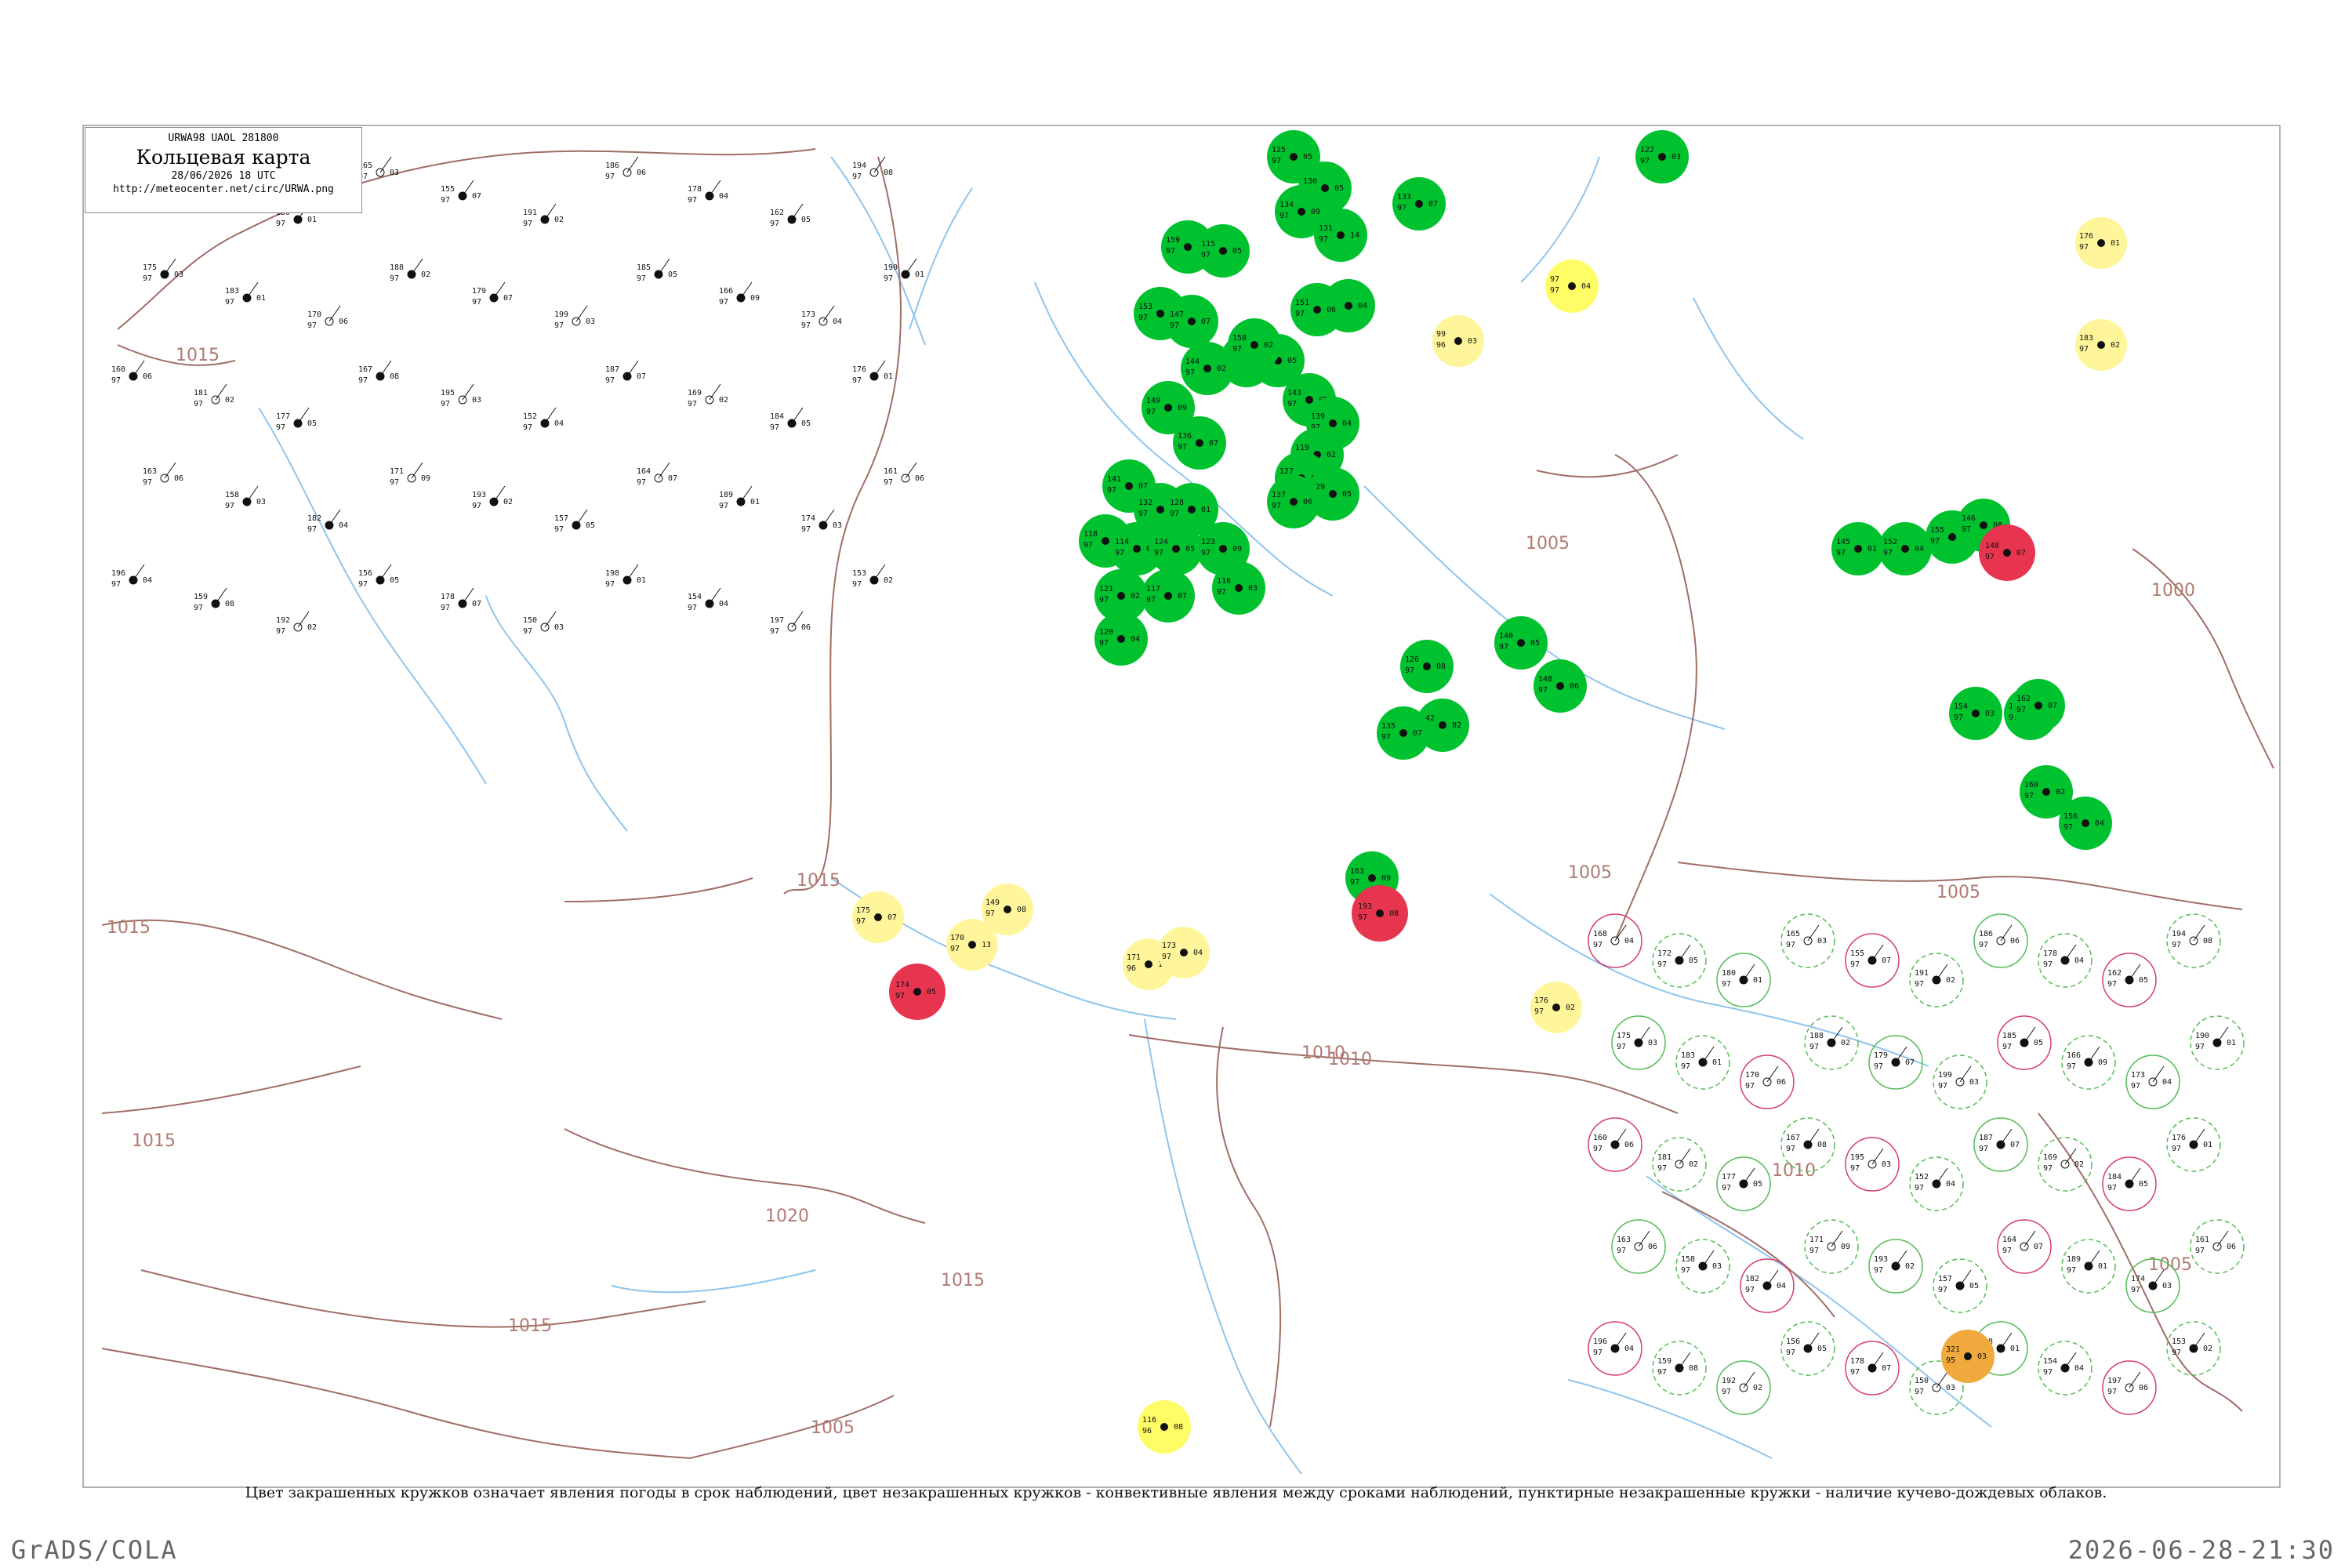 Image resolution: width=2352 pixels, height=1568 pixels. Describe the element at coordinates (821, 521) in the screenshot. I see `station-plain: 174 97 03` at that location.